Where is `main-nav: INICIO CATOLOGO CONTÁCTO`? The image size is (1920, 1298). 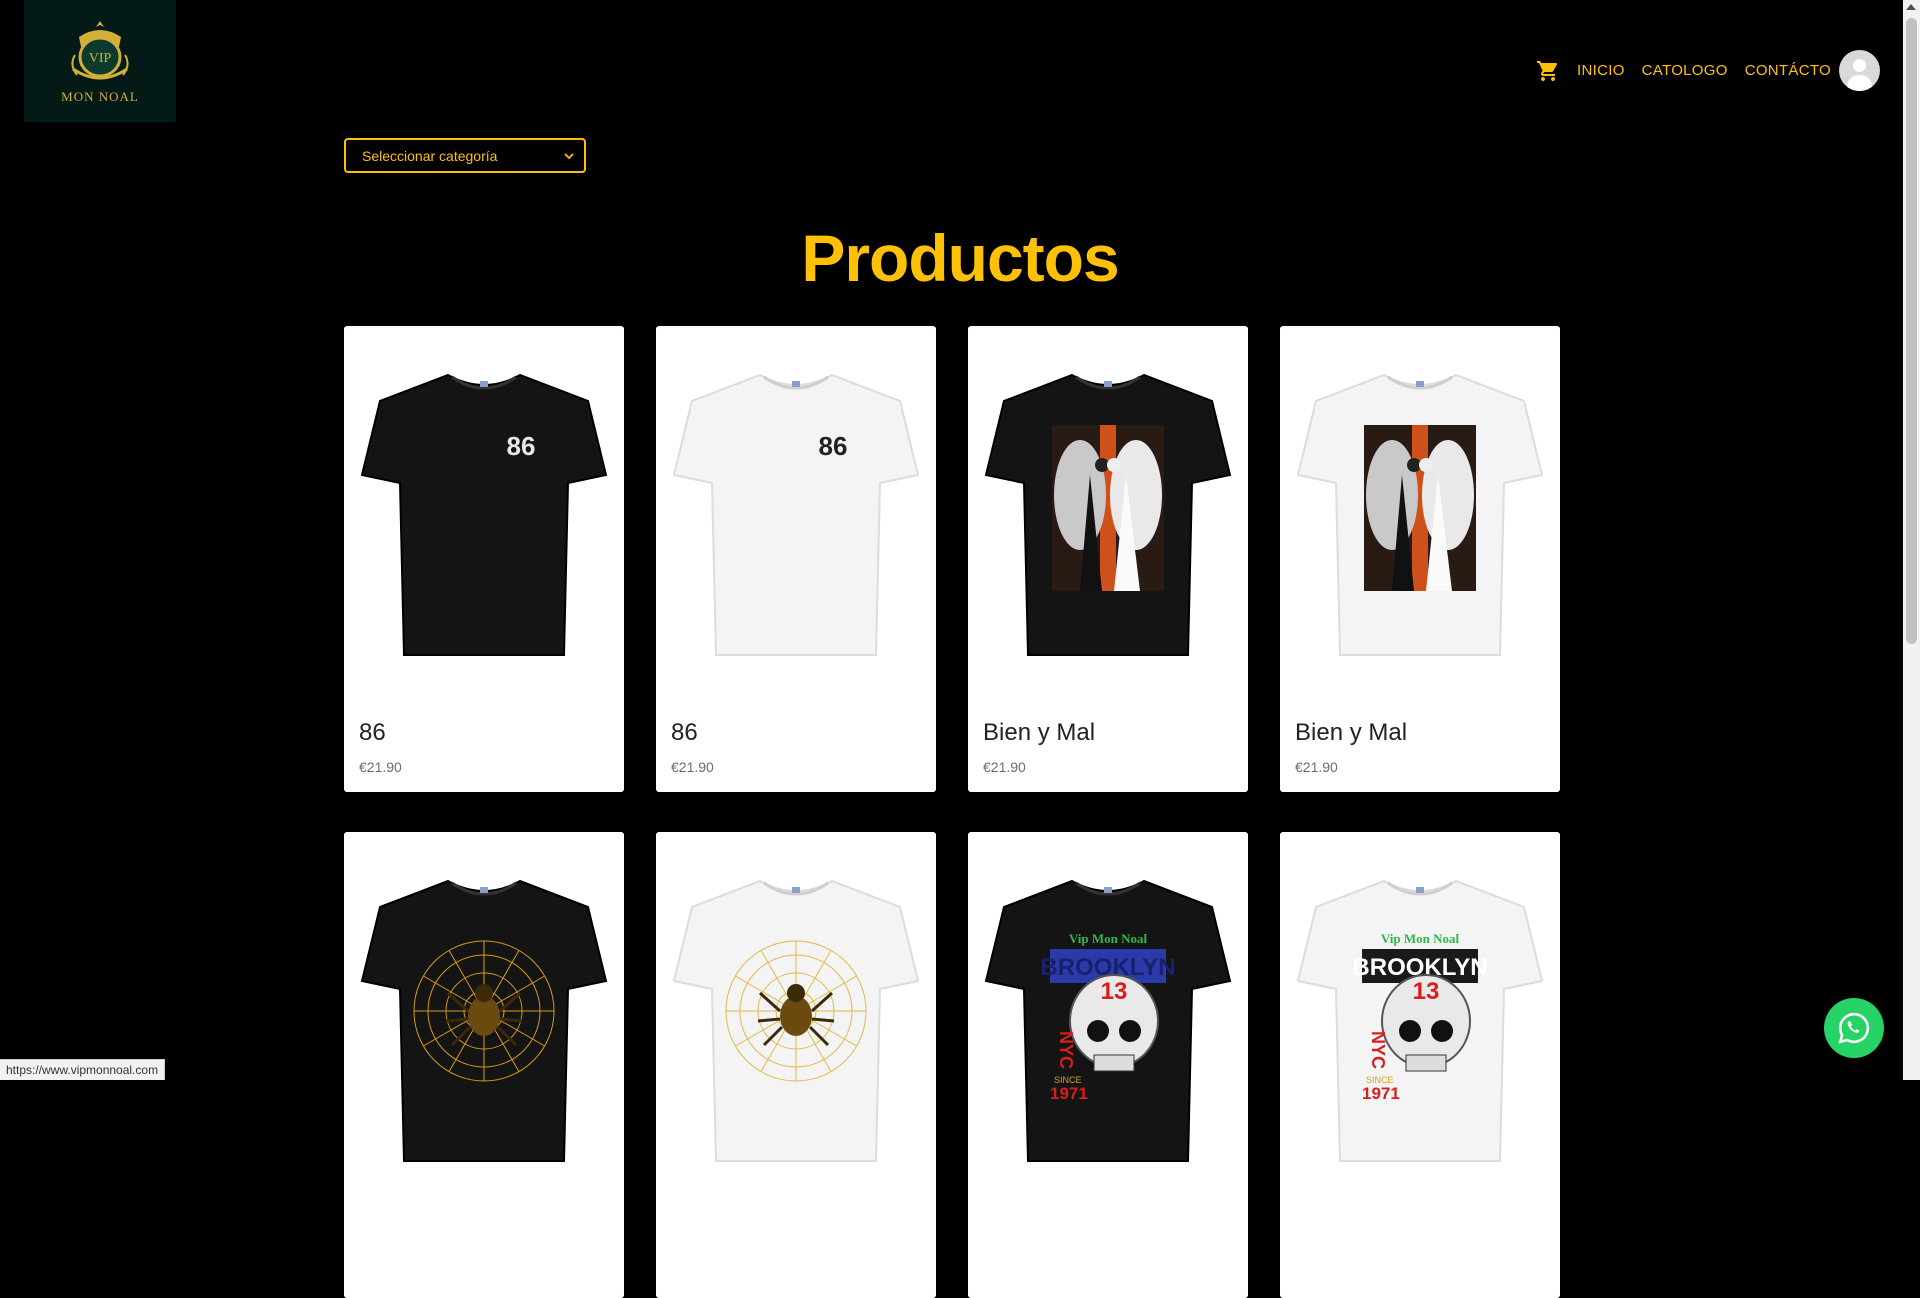
main-nav: INICIO CATOLOGO CONTÁCTO is located at coordinates (1708, 70).